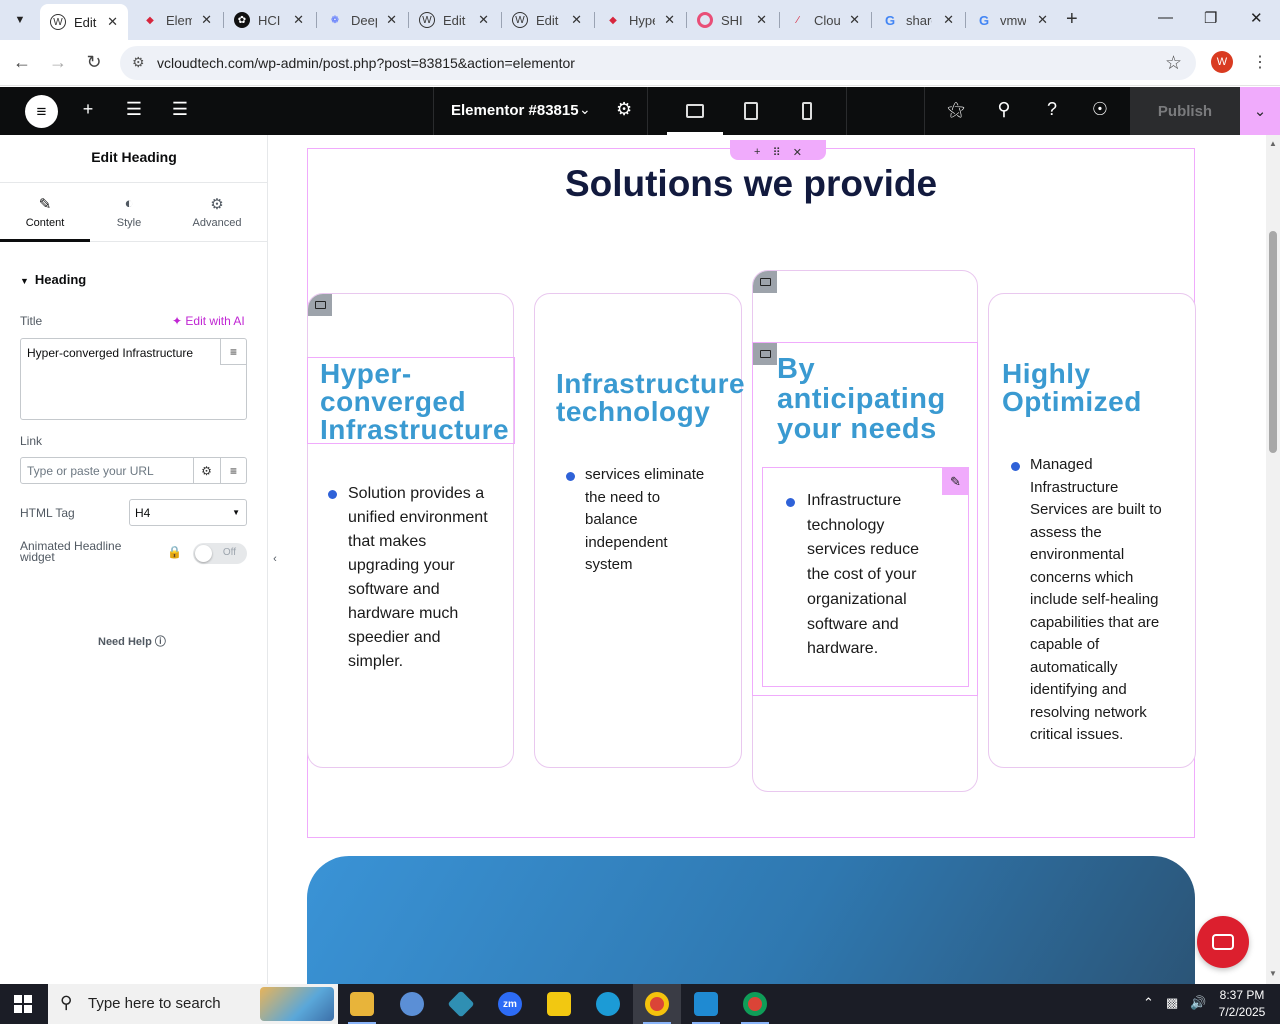 Image resolution: width=1280 pixels, height=1024 pixels. I want to click on tab-advanced: ⚙ Advanced, so click(217, 212).